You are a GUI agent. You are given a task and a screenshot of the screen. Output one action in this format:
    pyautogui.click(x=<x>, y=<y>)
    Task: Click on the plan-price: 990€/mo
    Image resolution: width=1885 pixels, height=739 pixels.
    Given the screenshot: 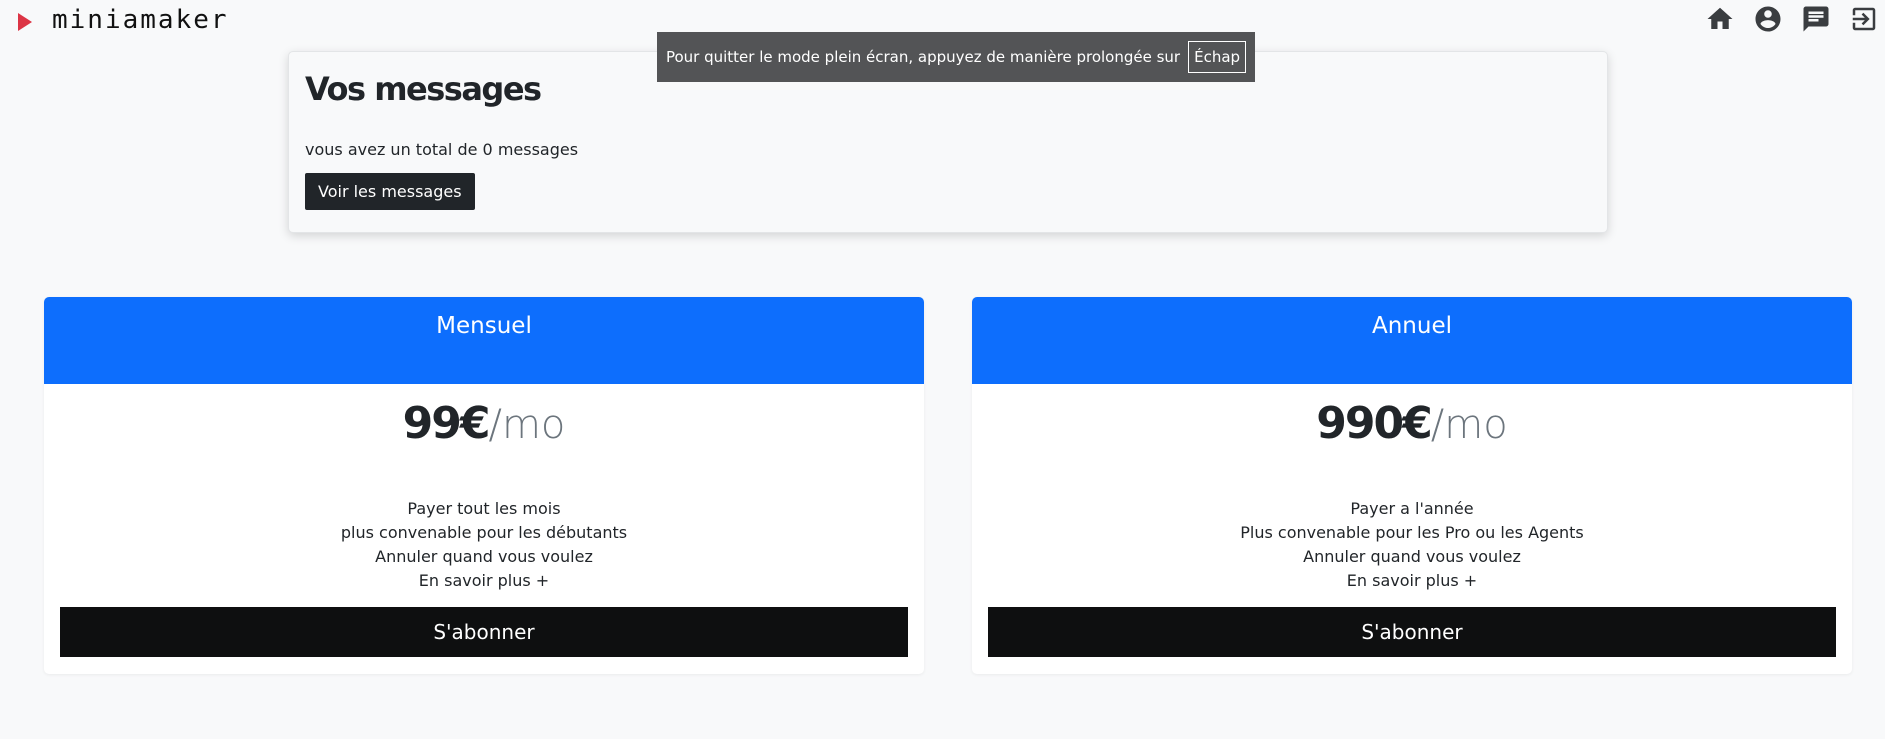 What is the action you would take?
    pyautogui.click(x=1412, y=428)
    